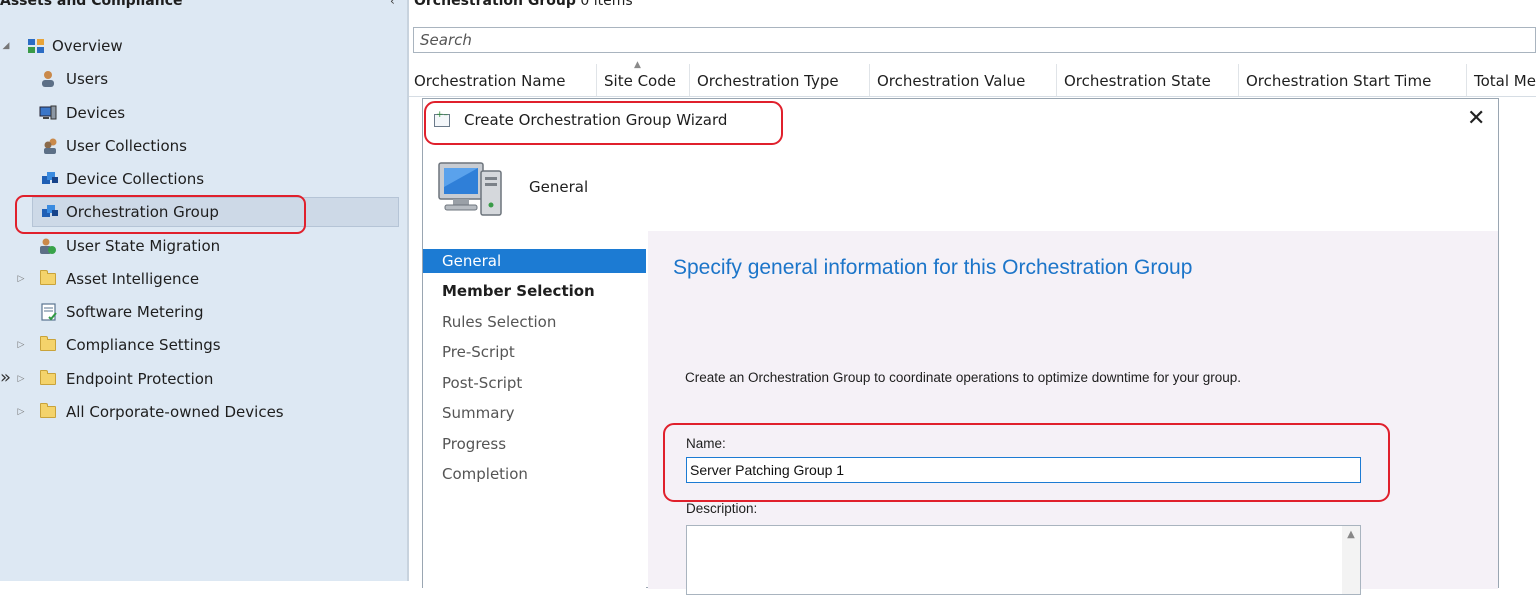  Describe the element at coordinates (140, 379) in the screenshot. I see `tree-item-label: Endpoint Protection` at that location.